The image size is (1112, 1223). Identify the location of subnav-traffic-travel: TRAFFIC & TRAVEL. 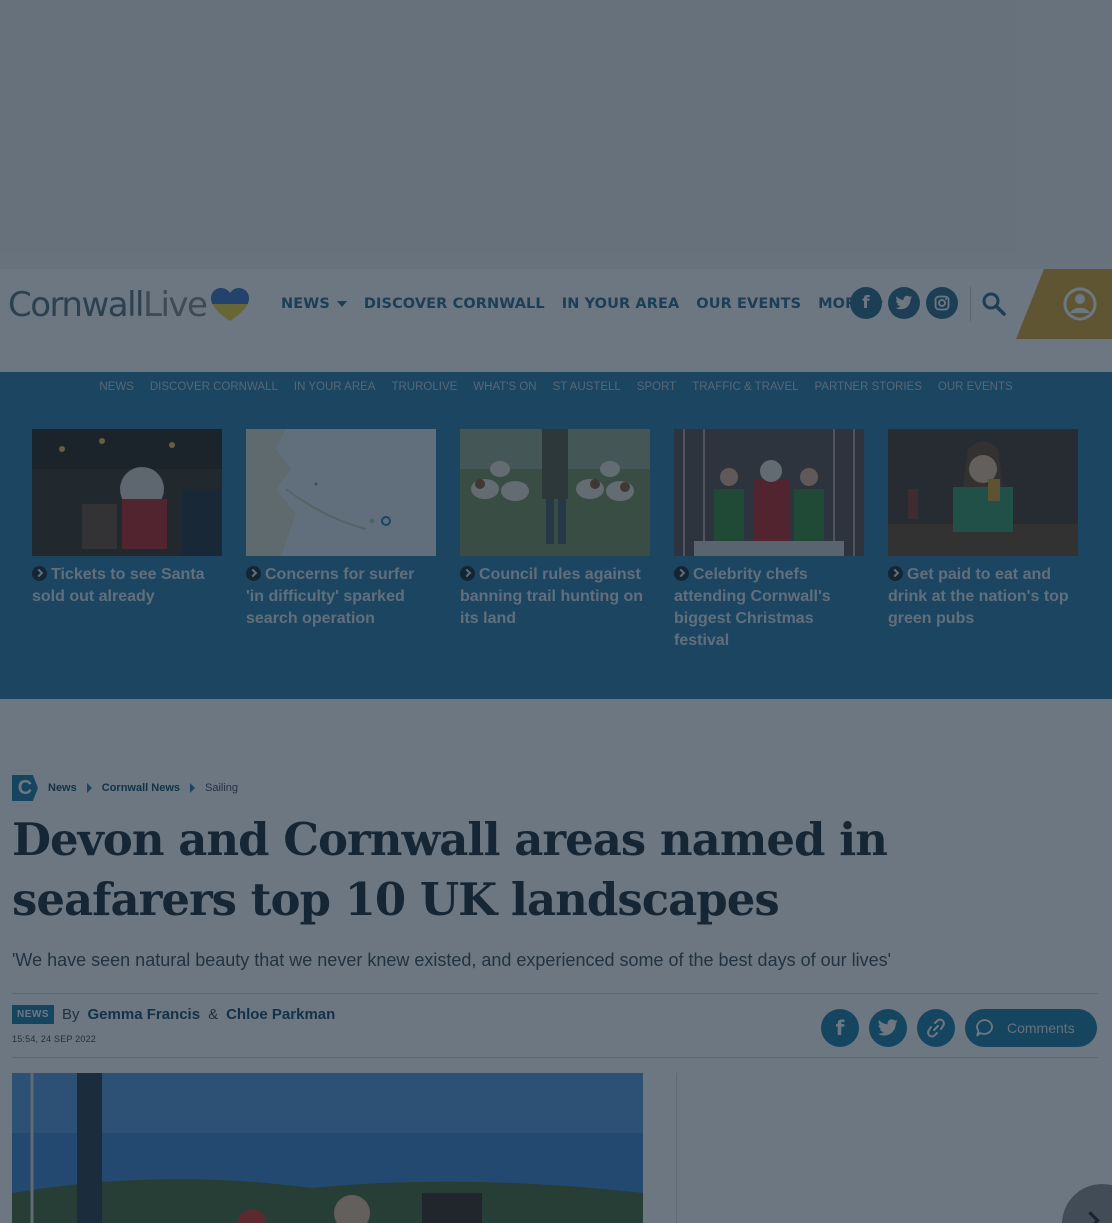
(745, 387).